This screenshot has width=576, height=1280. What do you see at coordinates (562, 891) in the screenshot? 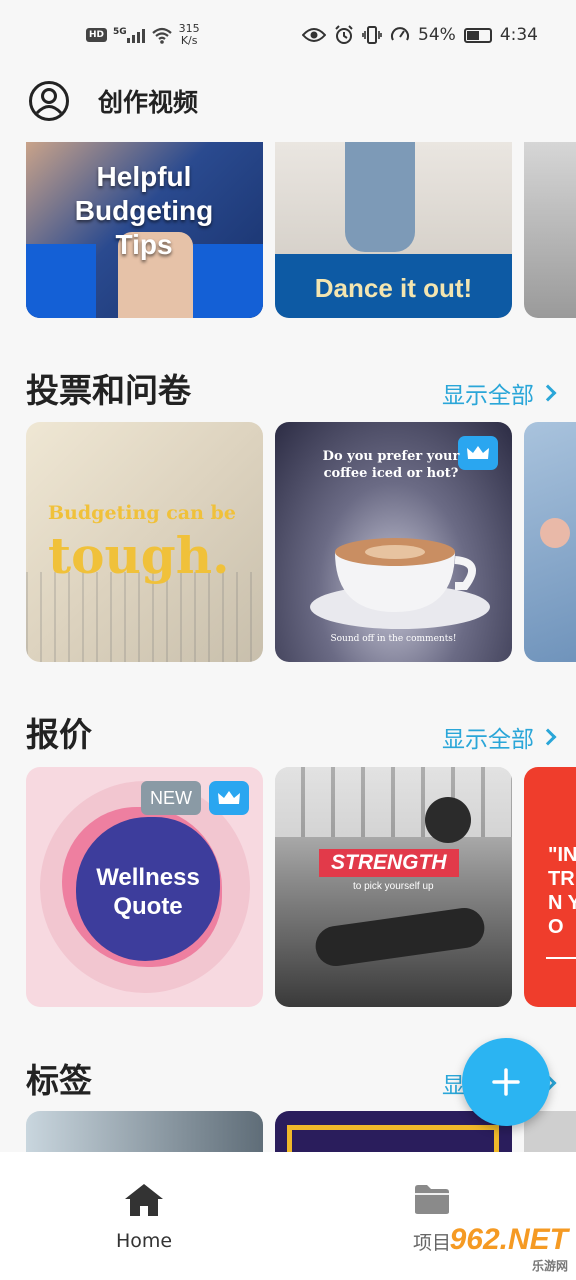
I see `card-text: "IN TR IN YO` at bounding box center [562, 891].